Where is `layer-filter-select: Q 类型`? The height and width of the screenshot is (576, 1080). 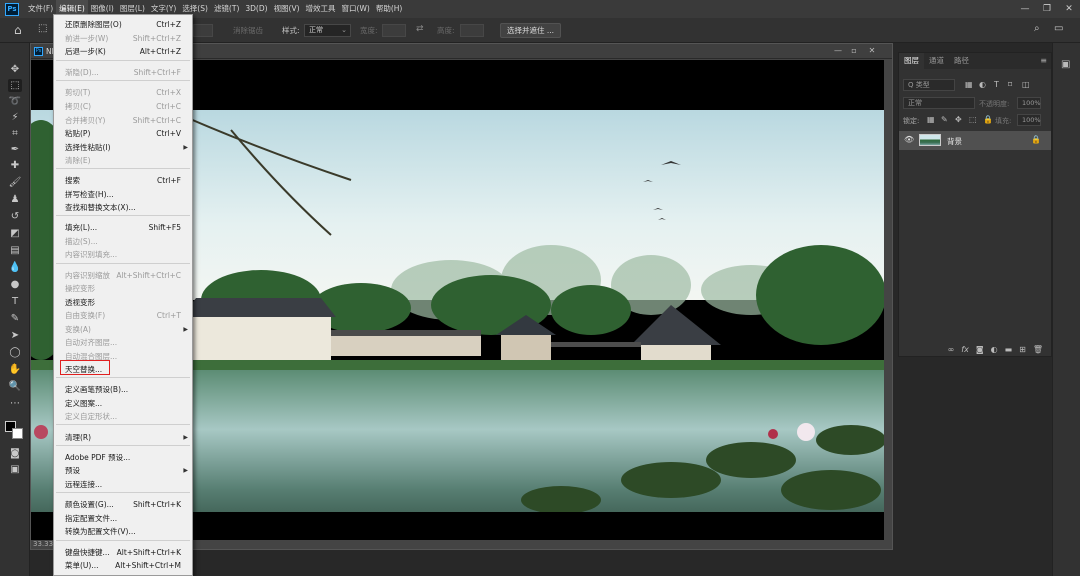
layer-filter-select: Q 类型 is located at coordinates (929, 85).